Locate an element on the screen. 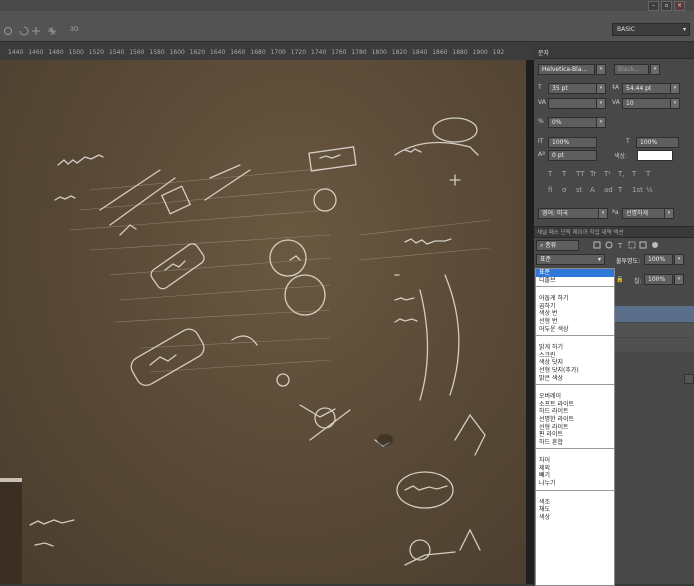 The image size is (694, 586). font-size-dropdown: ▾ is located at coordinates (601, 88).